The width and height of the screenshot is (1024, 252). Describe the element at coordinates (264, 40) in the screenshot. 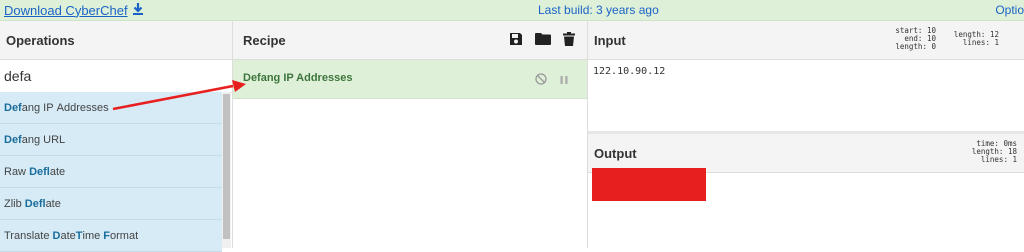

I see `recipe-heading: Recipe` at that location.